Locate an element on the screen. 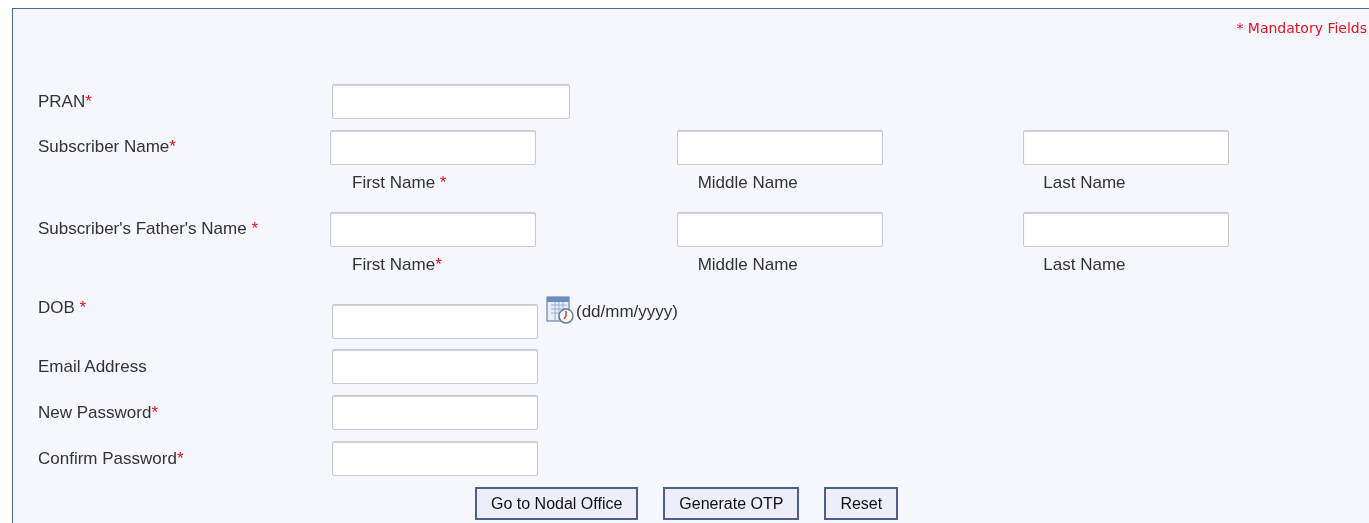  calendar-icon is located at coordinates (560, 309).